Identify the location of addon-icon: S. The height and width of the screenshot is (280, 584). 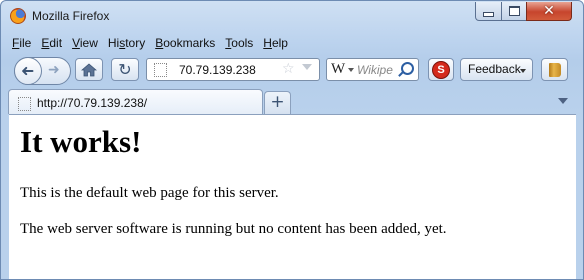
(441, 69).